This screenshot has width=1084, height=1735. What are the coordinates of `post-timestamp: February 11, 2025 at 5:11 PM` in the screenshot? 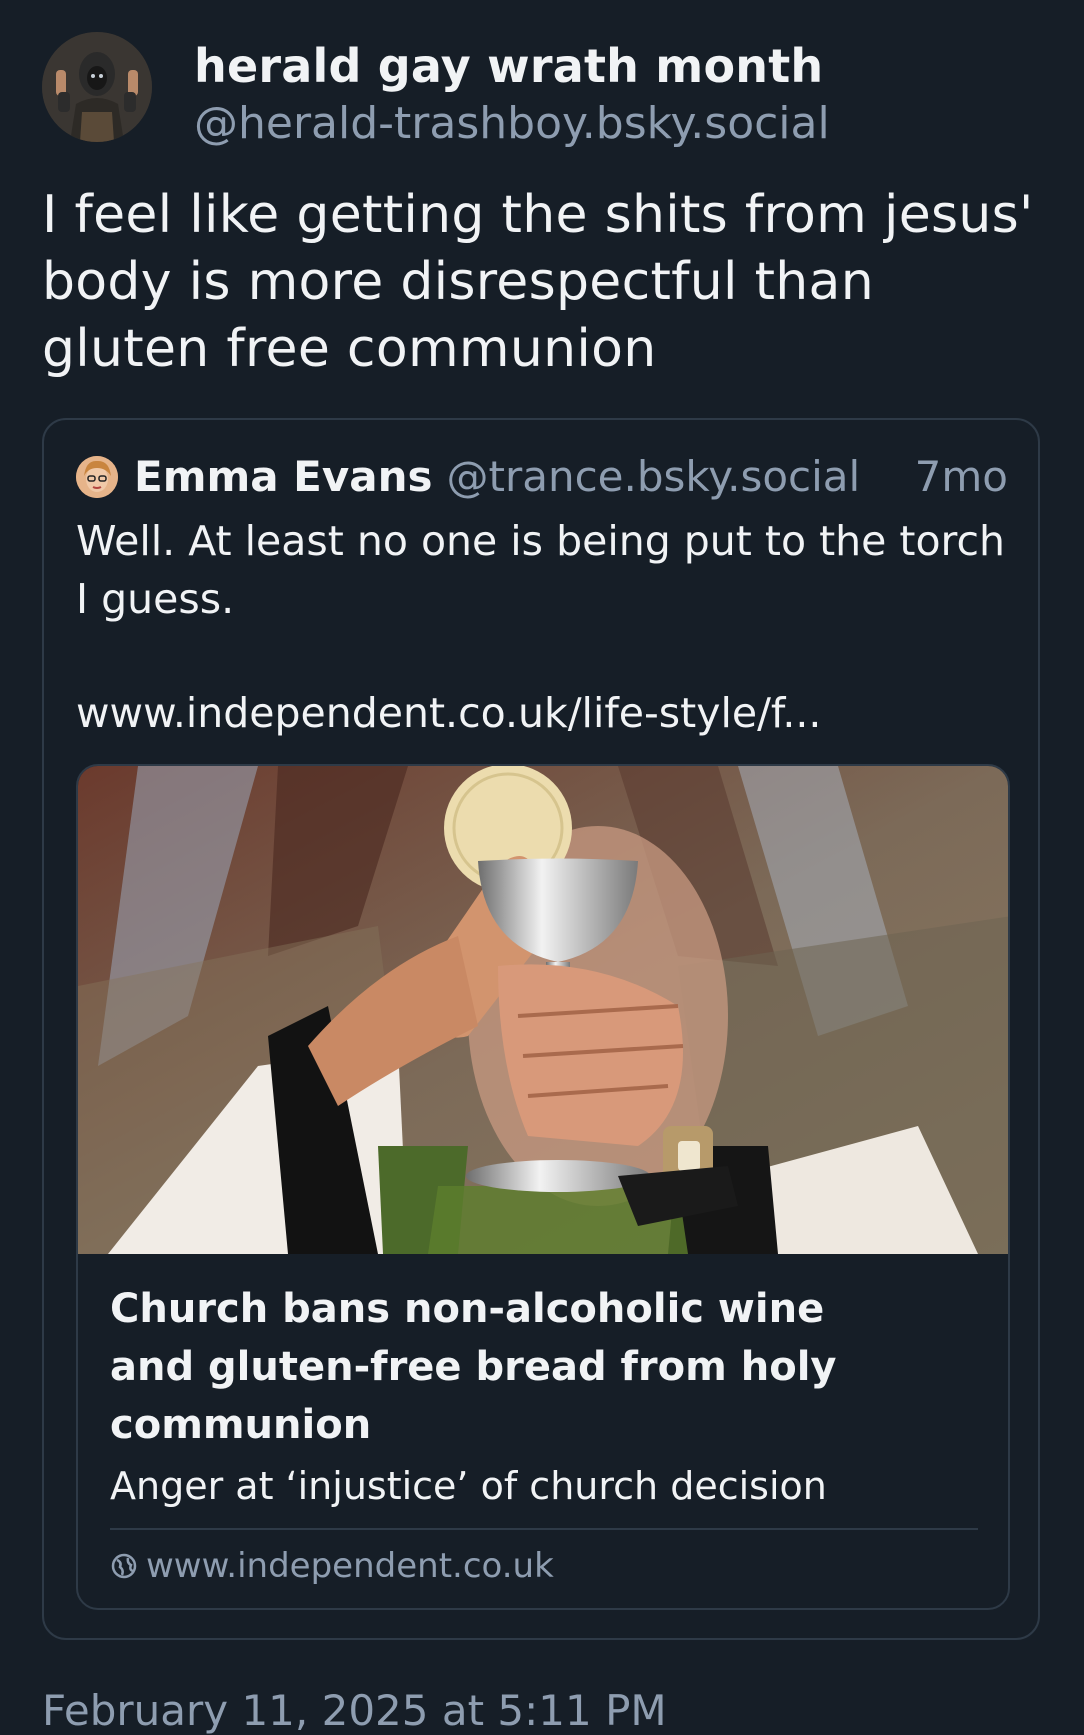 It's located at (354, 1710).